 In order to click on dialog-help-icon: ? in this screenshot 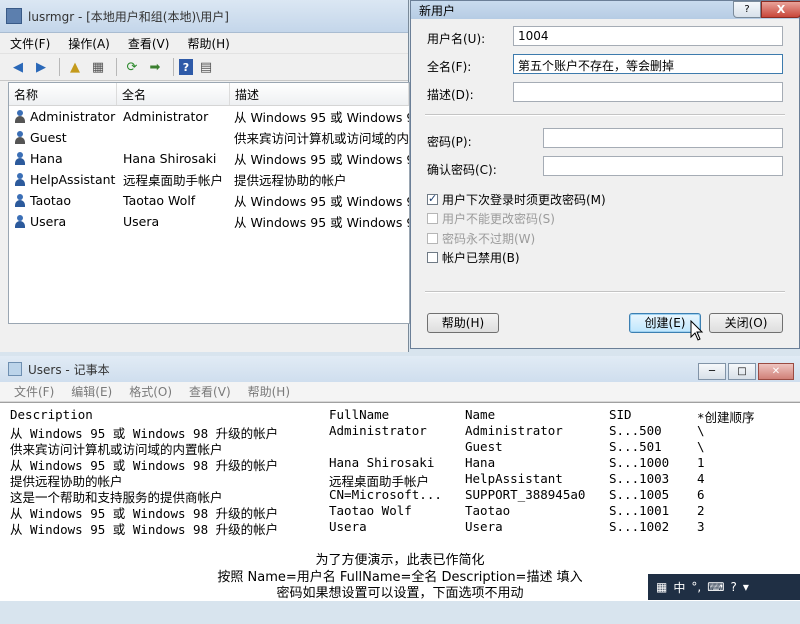, I will do `click(747, 9)`.